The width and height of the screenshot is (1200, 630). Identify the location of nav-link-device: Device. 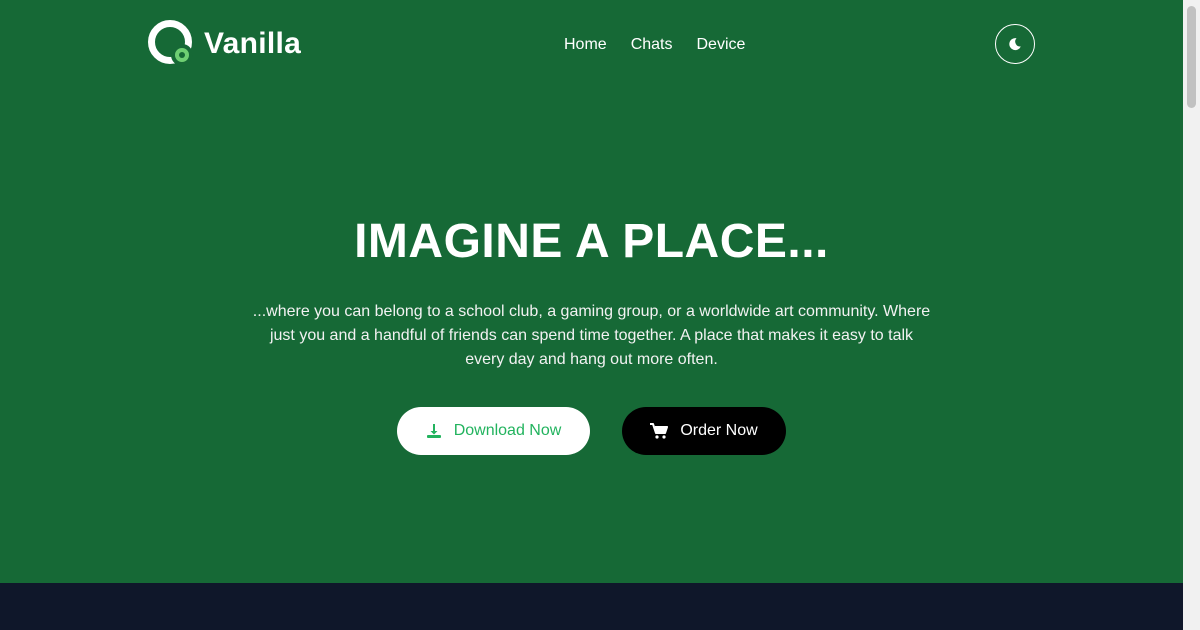
(720, 45).